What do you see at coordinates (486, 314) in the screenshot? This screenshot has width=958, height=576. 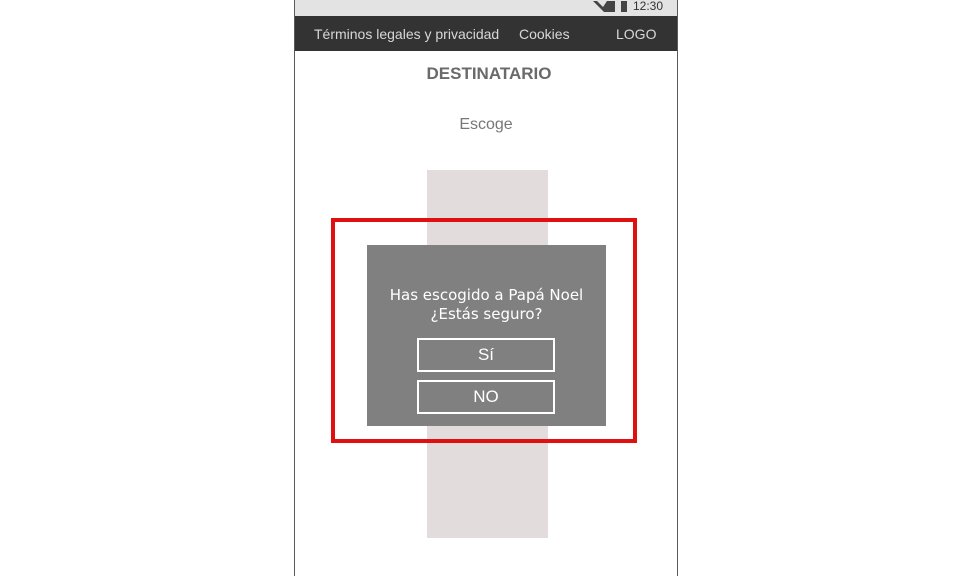 I see `dialog-message-line-2: ¿Estás seguro?` at bounding box center [486, 314].